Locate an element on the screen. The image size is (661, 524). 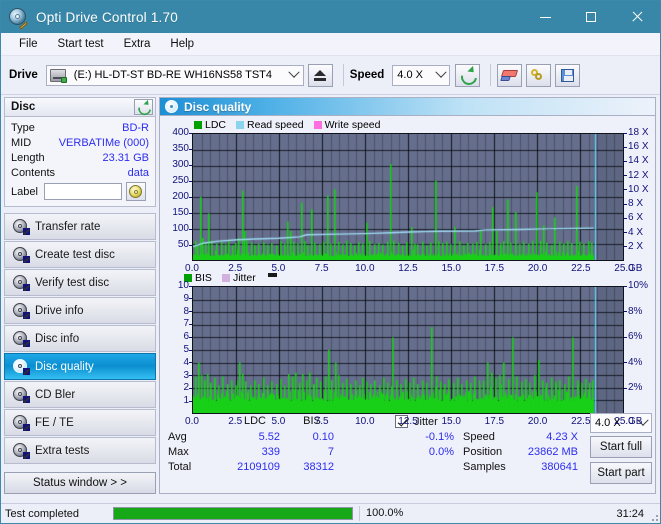
value-total-bis: 38312 is located at coordinates (318, 467).